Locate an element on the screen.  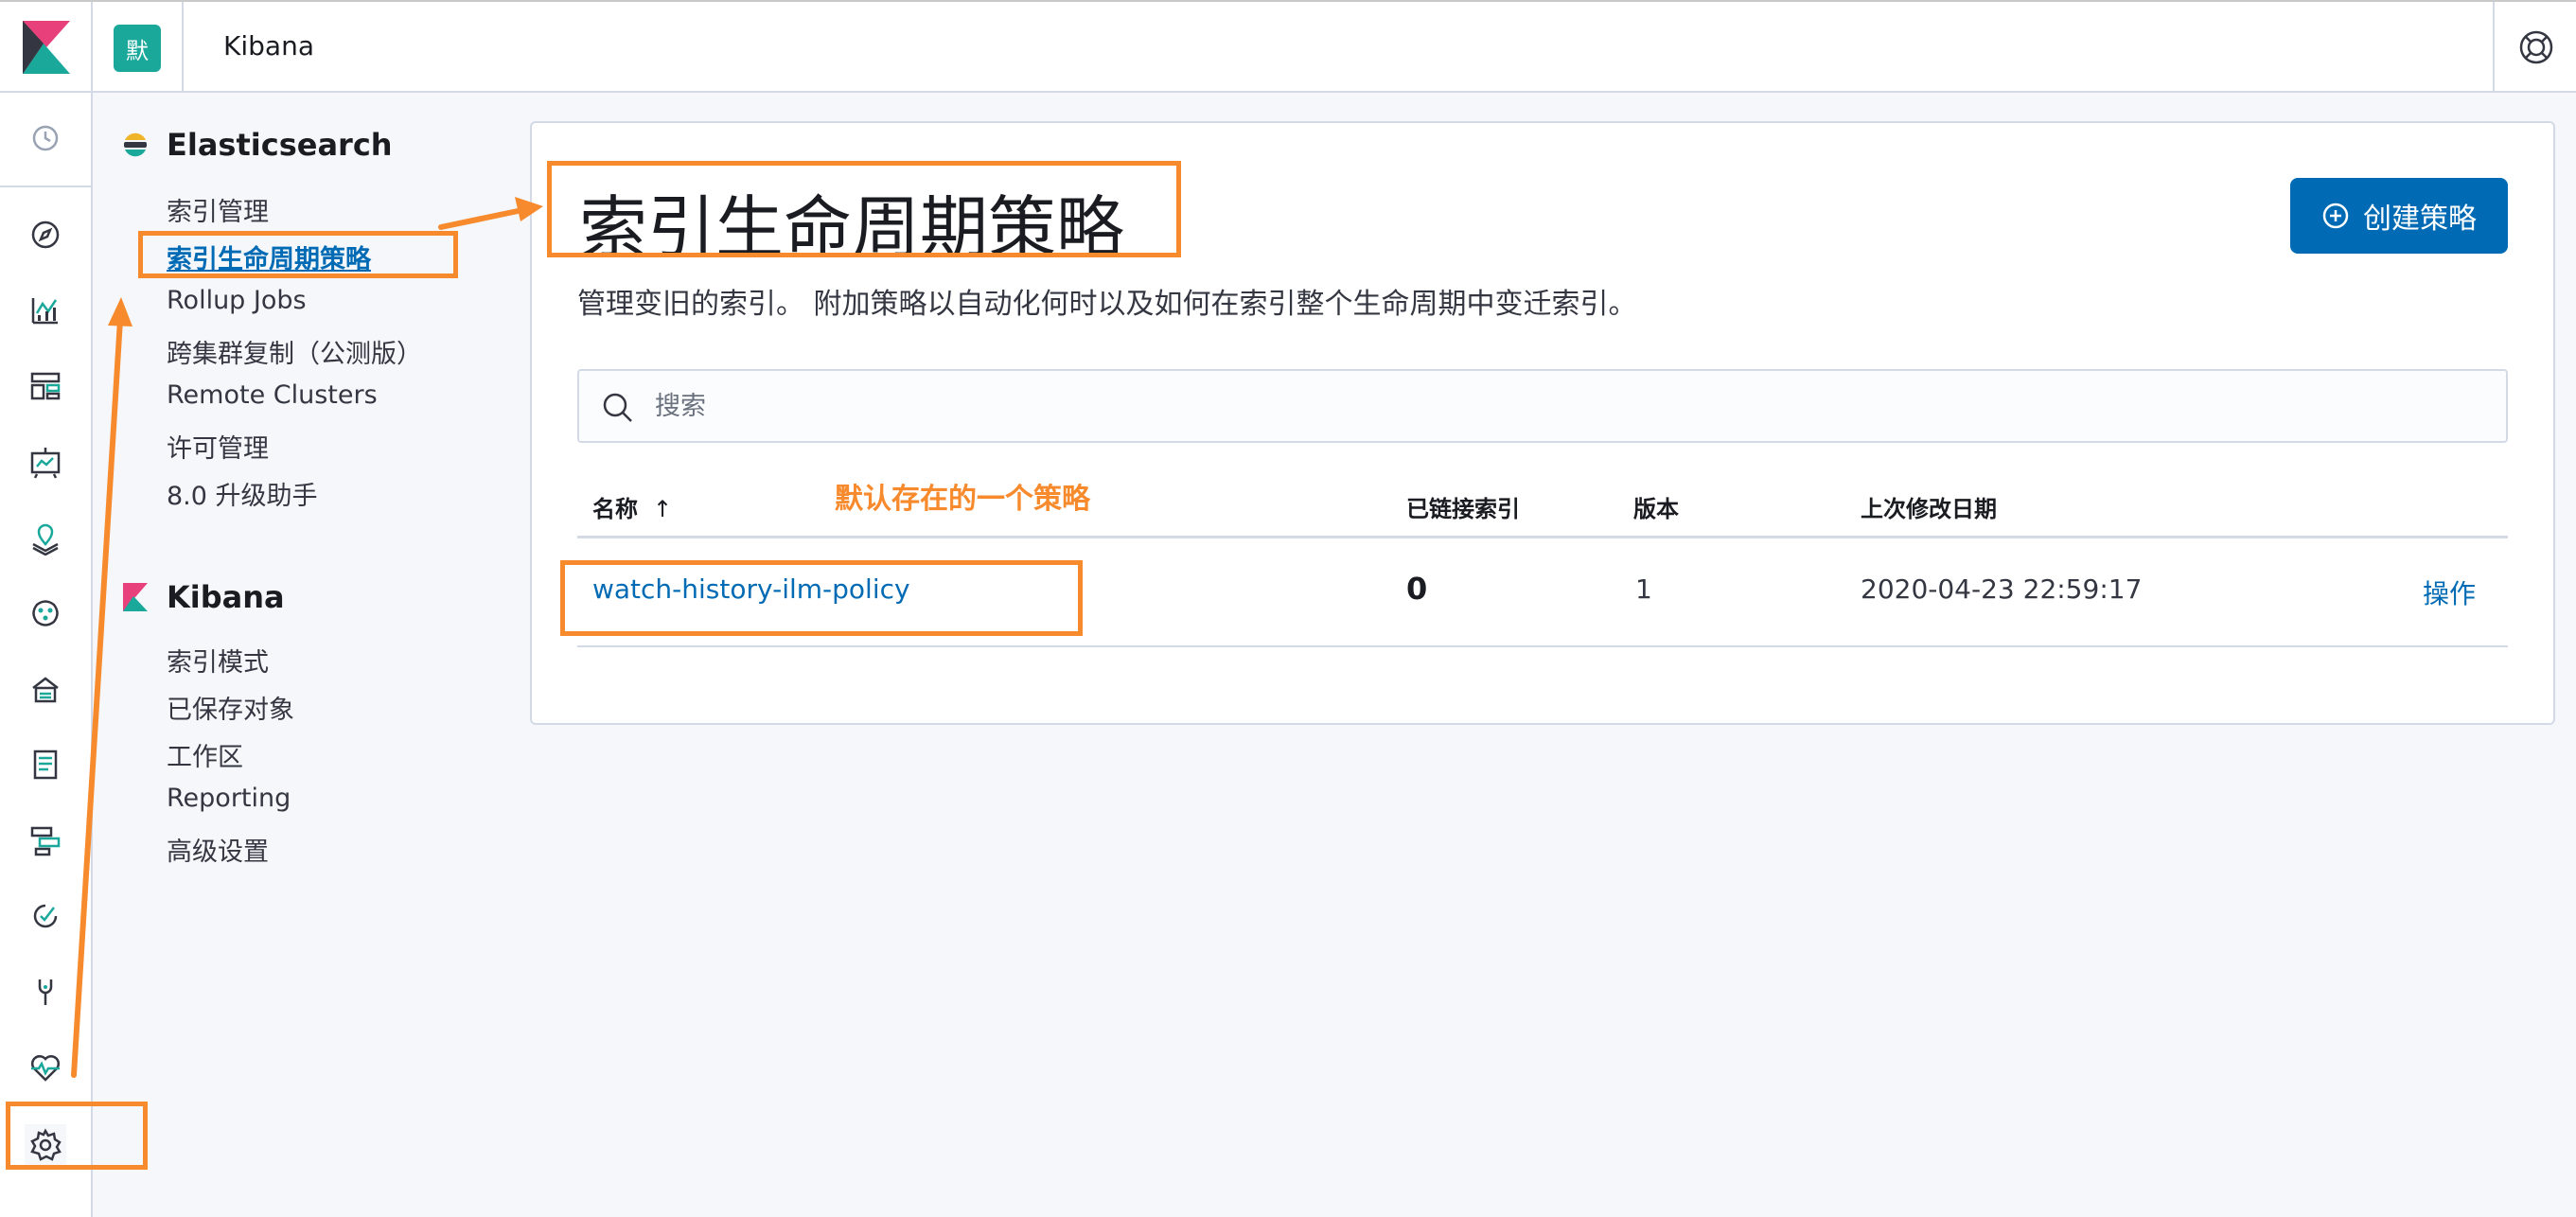
annotation-box-sidebar-link is located at coordinates (298, 254).